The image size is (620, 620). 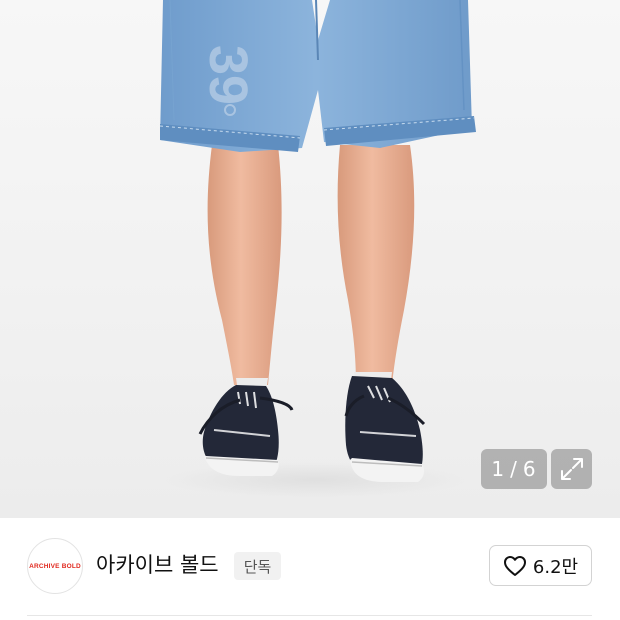 I want to click on heart-outline-icon, so click(x=514, y=565).